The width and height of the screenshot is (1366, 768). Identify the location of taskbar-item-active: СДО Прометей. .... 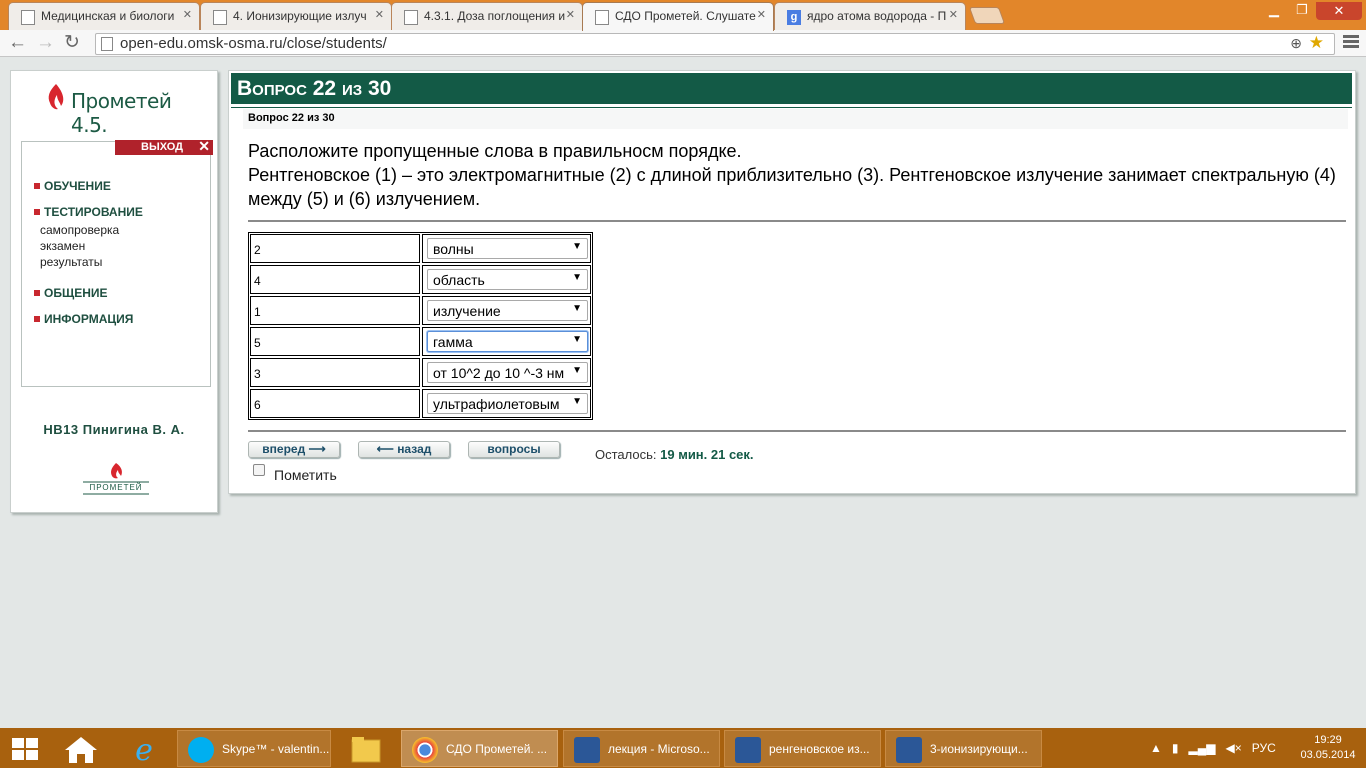
(479, 748).